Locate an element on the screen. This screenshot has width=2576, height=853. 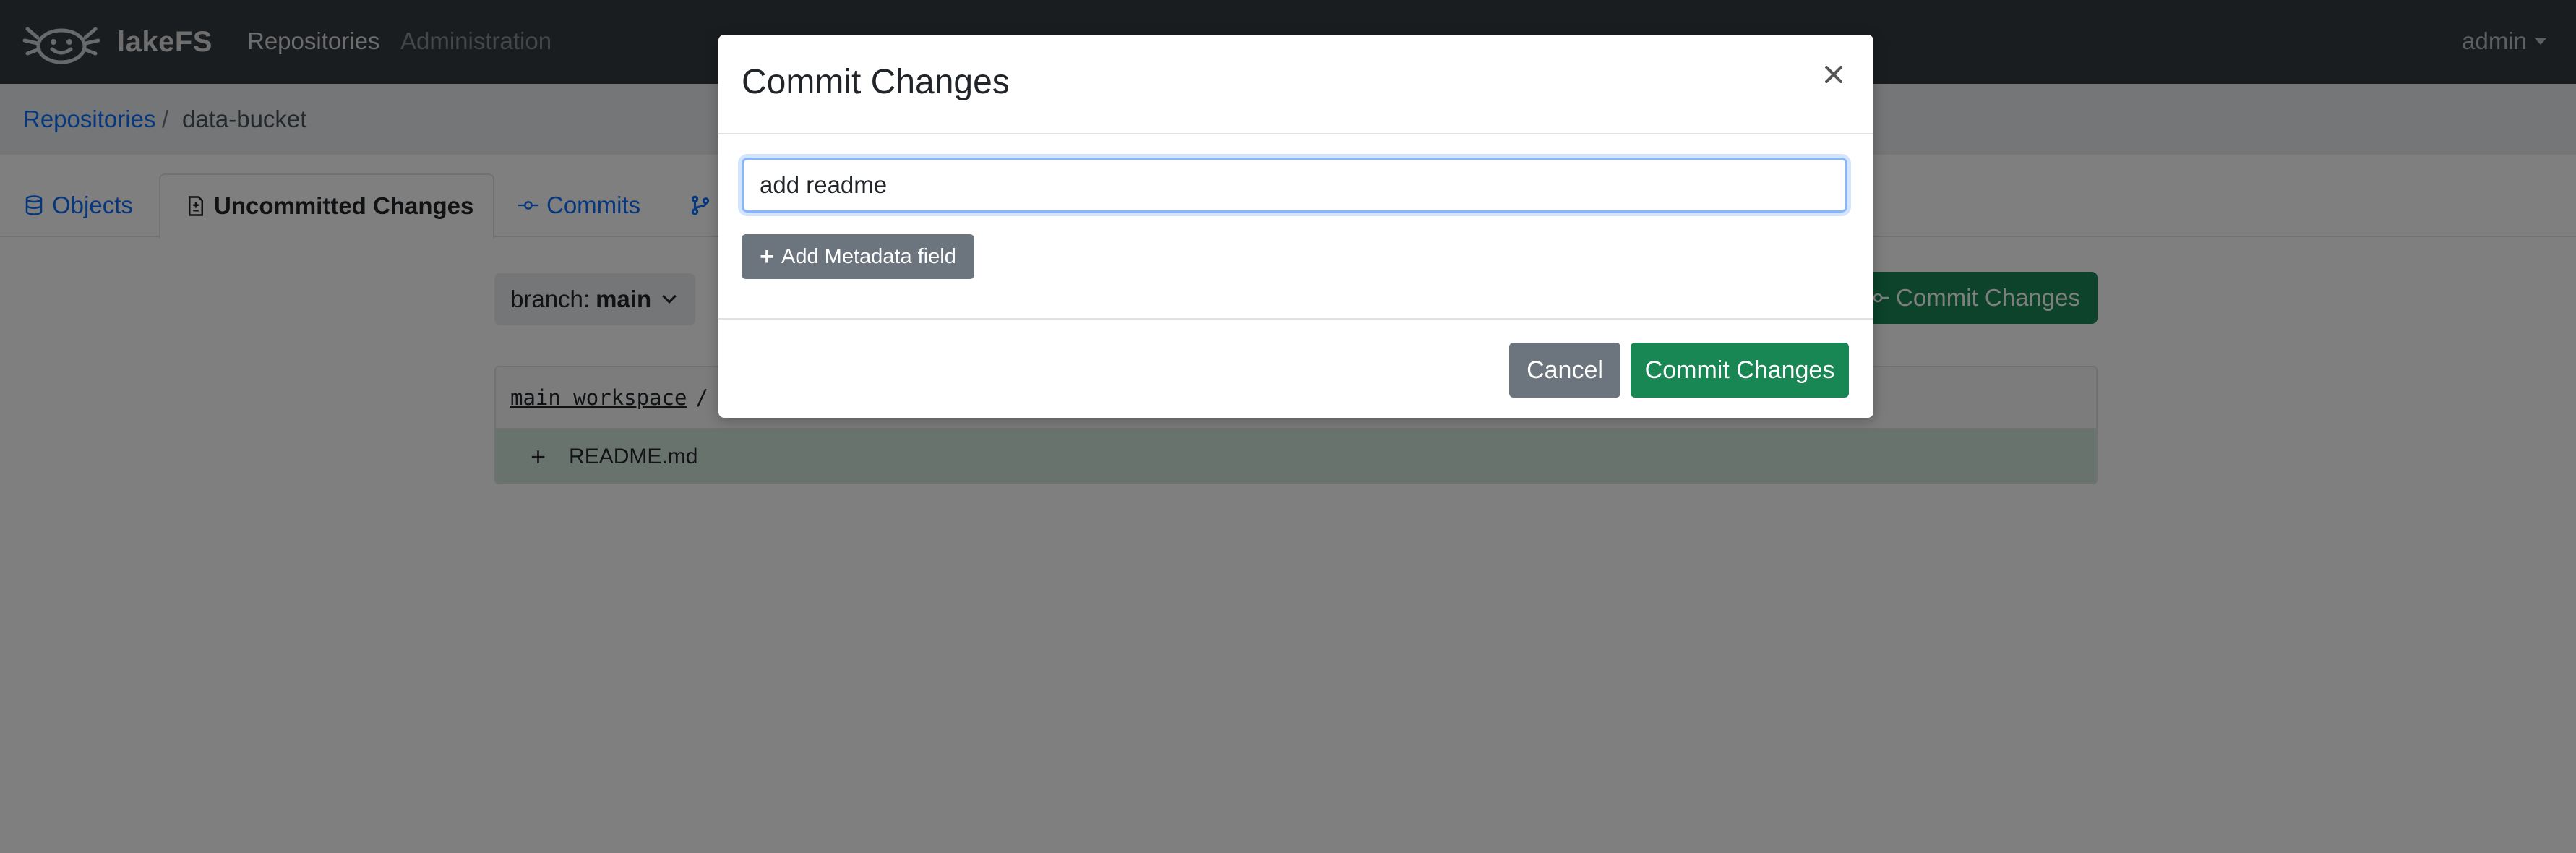
modal-title: Commit Changes is located at coordinates (876, 82).